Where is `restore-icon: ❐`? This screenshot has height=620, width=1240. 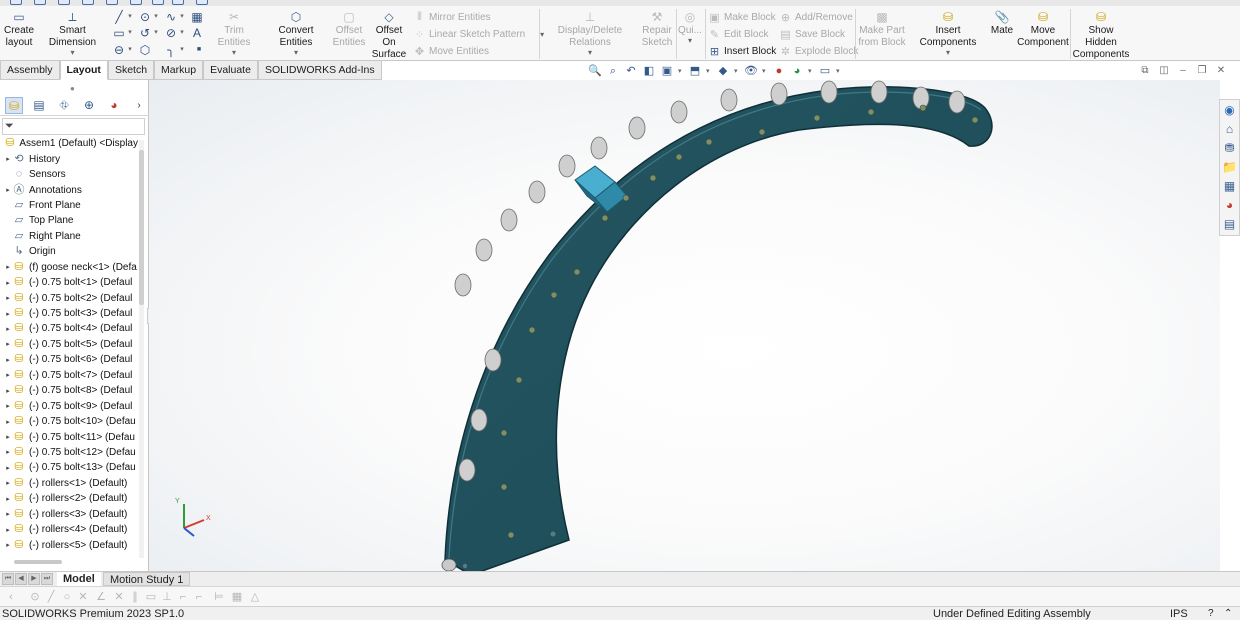
restore-icon: ❐ is located at coordinates (1202, 71).